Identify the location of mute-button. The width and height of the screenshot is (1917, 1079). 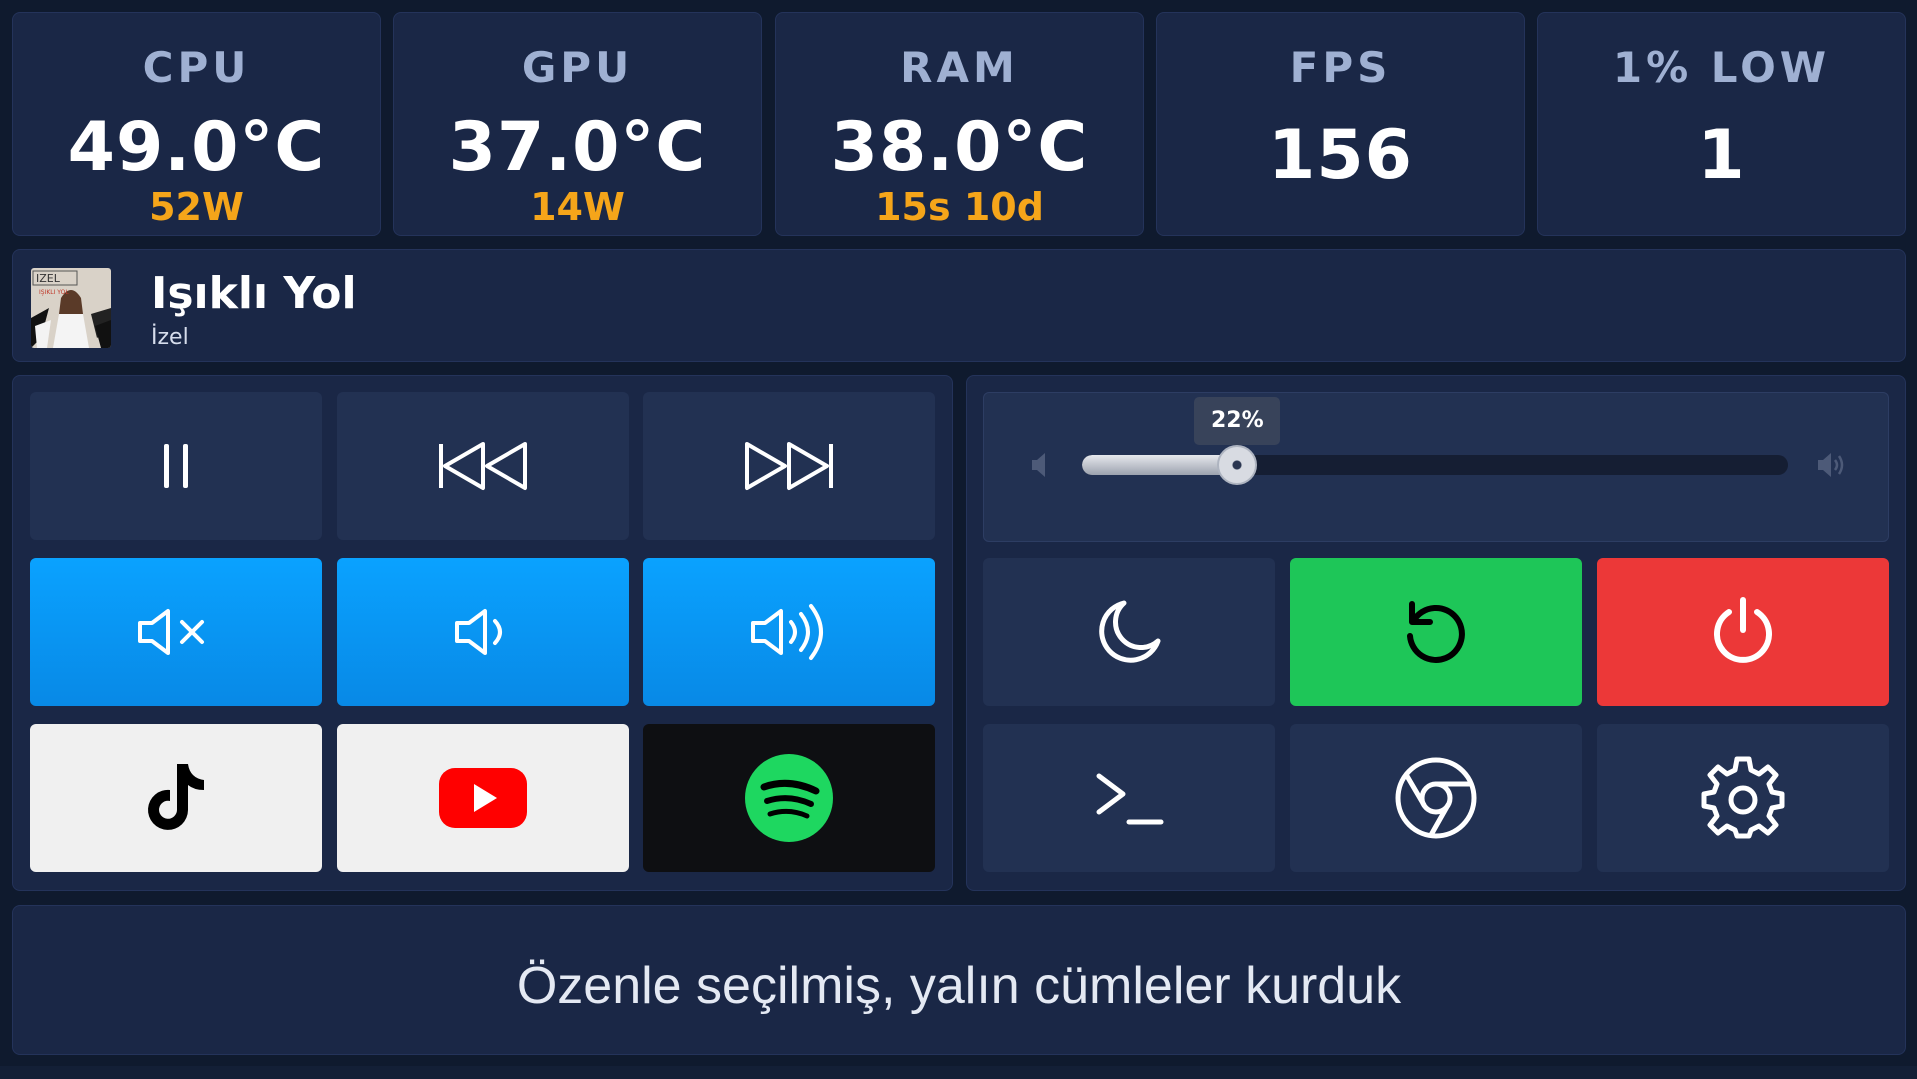
(176, 632).